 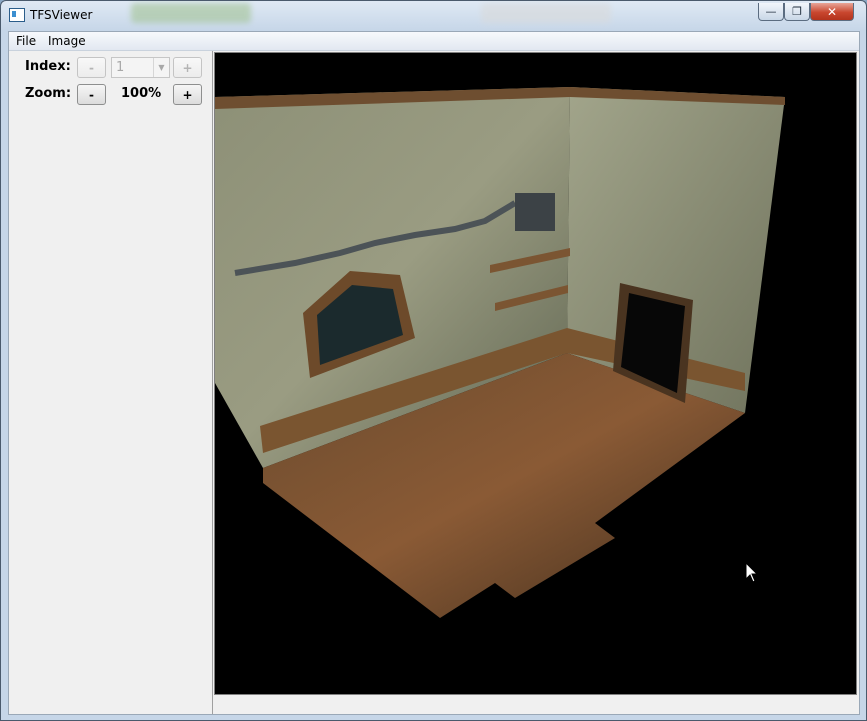 What do you see at coordinates (120, 67) in the screenshot?
I see `index-value: 1` at bounding box center [120, 67].